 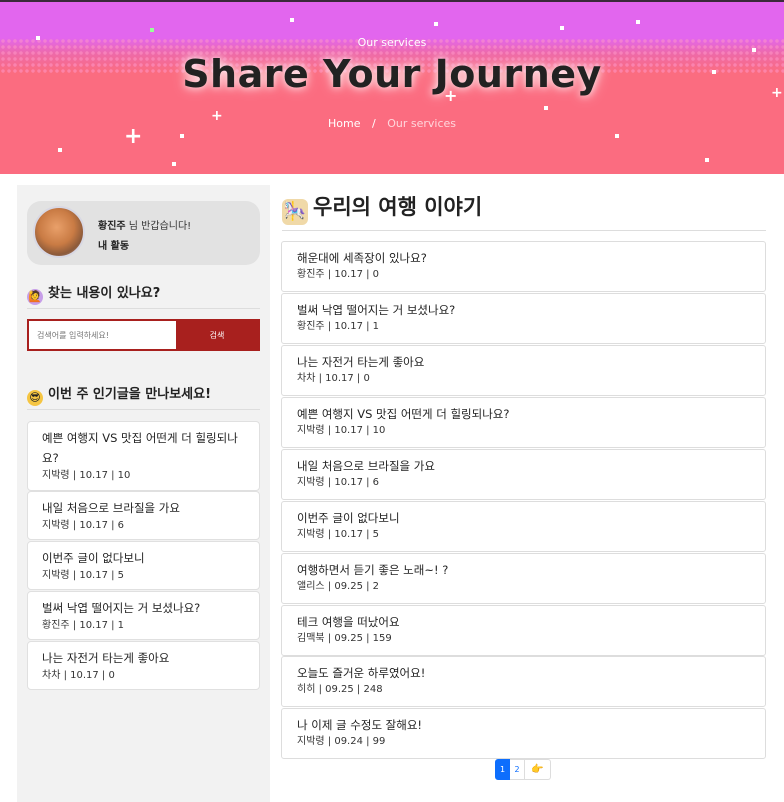 I want to click on post-title: 예쁜 여행지 VS 맛집 어떤게 더 힐링되나요?, so click(x=403, y=414).